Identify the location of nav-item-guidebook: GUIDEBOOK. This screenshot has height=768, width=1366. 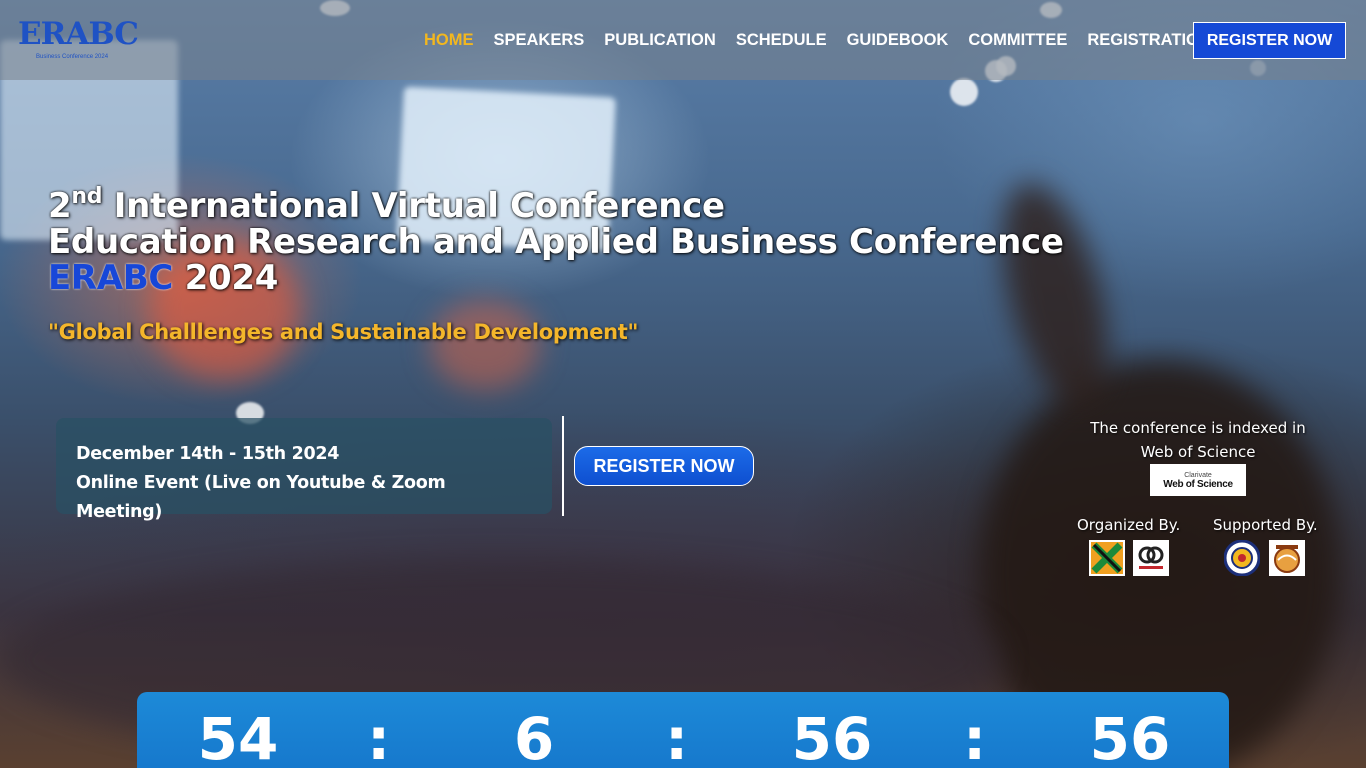
(898, 40).